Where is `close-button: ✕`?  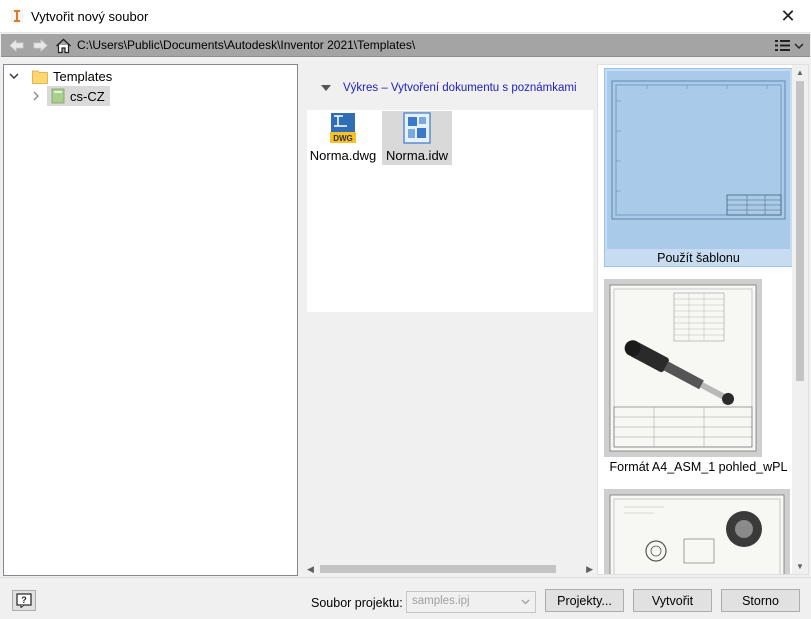
close-button: ✕ is located at coordinates (788, 16).